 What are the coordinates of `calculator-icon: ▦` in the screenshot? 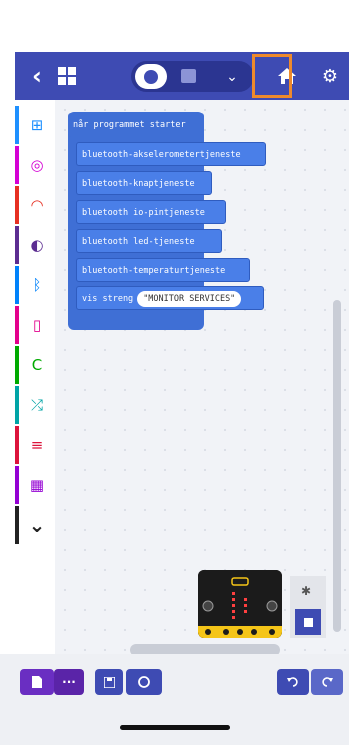 It's located at (37, 485).